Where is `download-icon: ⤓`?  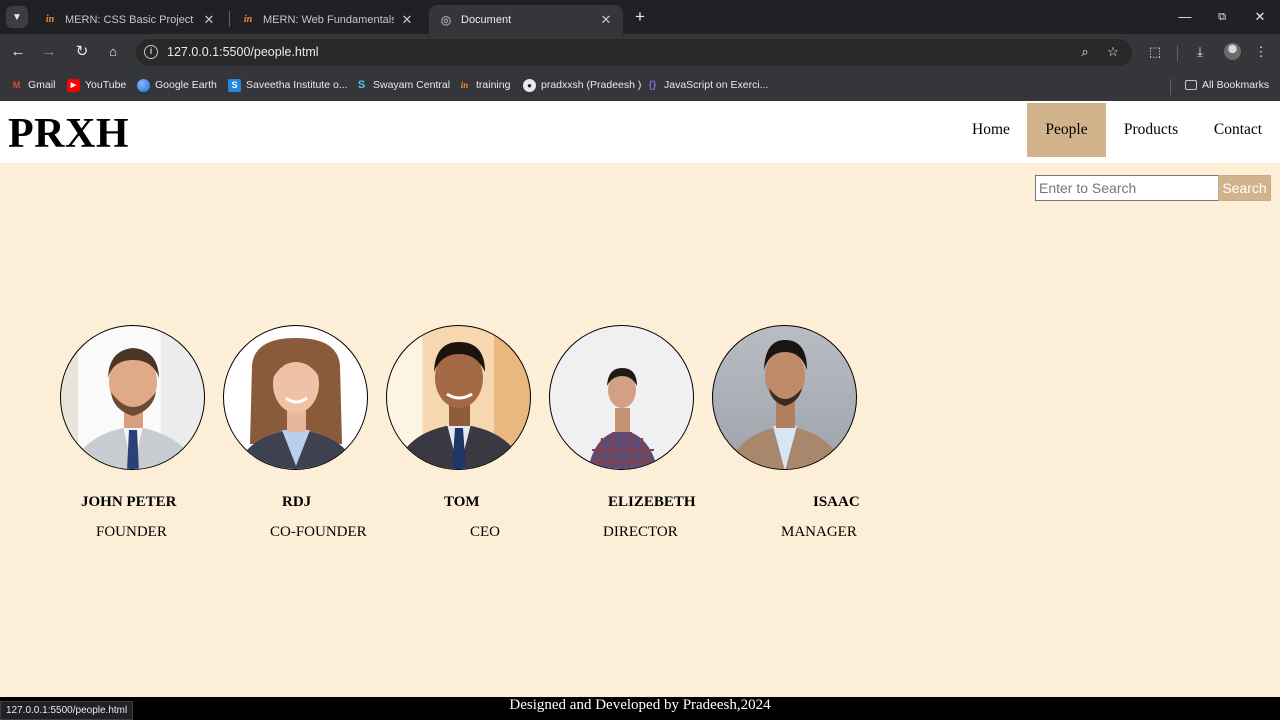 download-icon: ⤓ is located at coordinates (1200, 52).